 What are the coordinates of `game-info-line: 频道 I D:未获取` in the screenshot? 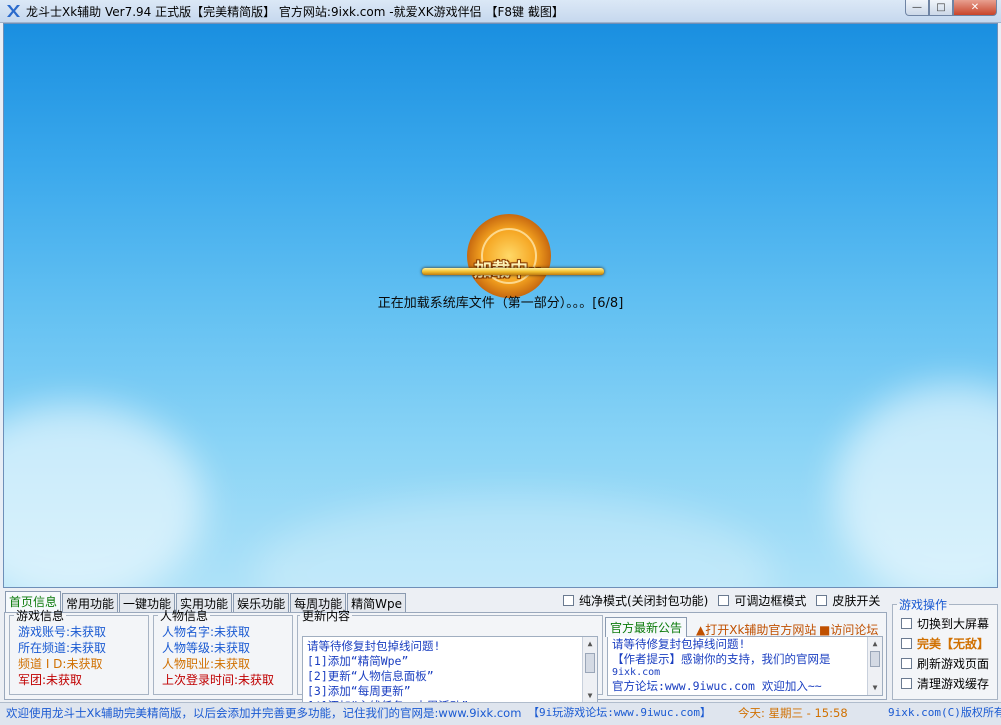 It's located at (60, 664).